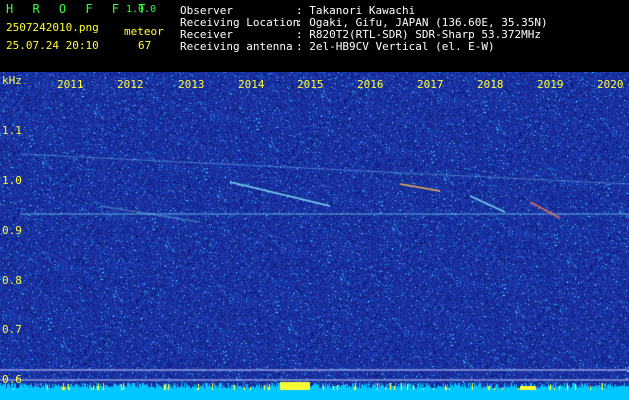  I want to click on y-tick-1-1: 1.1, so click(12, 130).